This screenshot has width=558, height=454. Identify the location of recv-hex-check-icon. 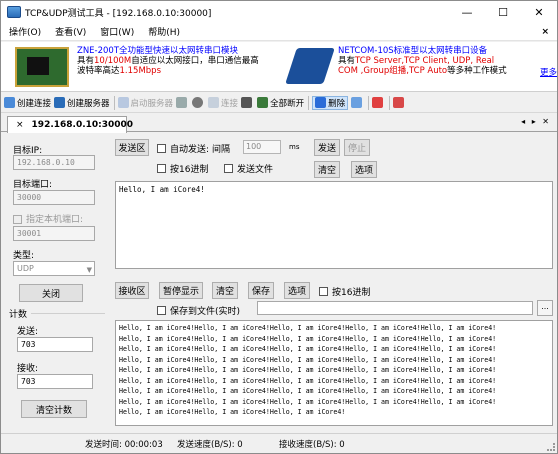
(323, 291).